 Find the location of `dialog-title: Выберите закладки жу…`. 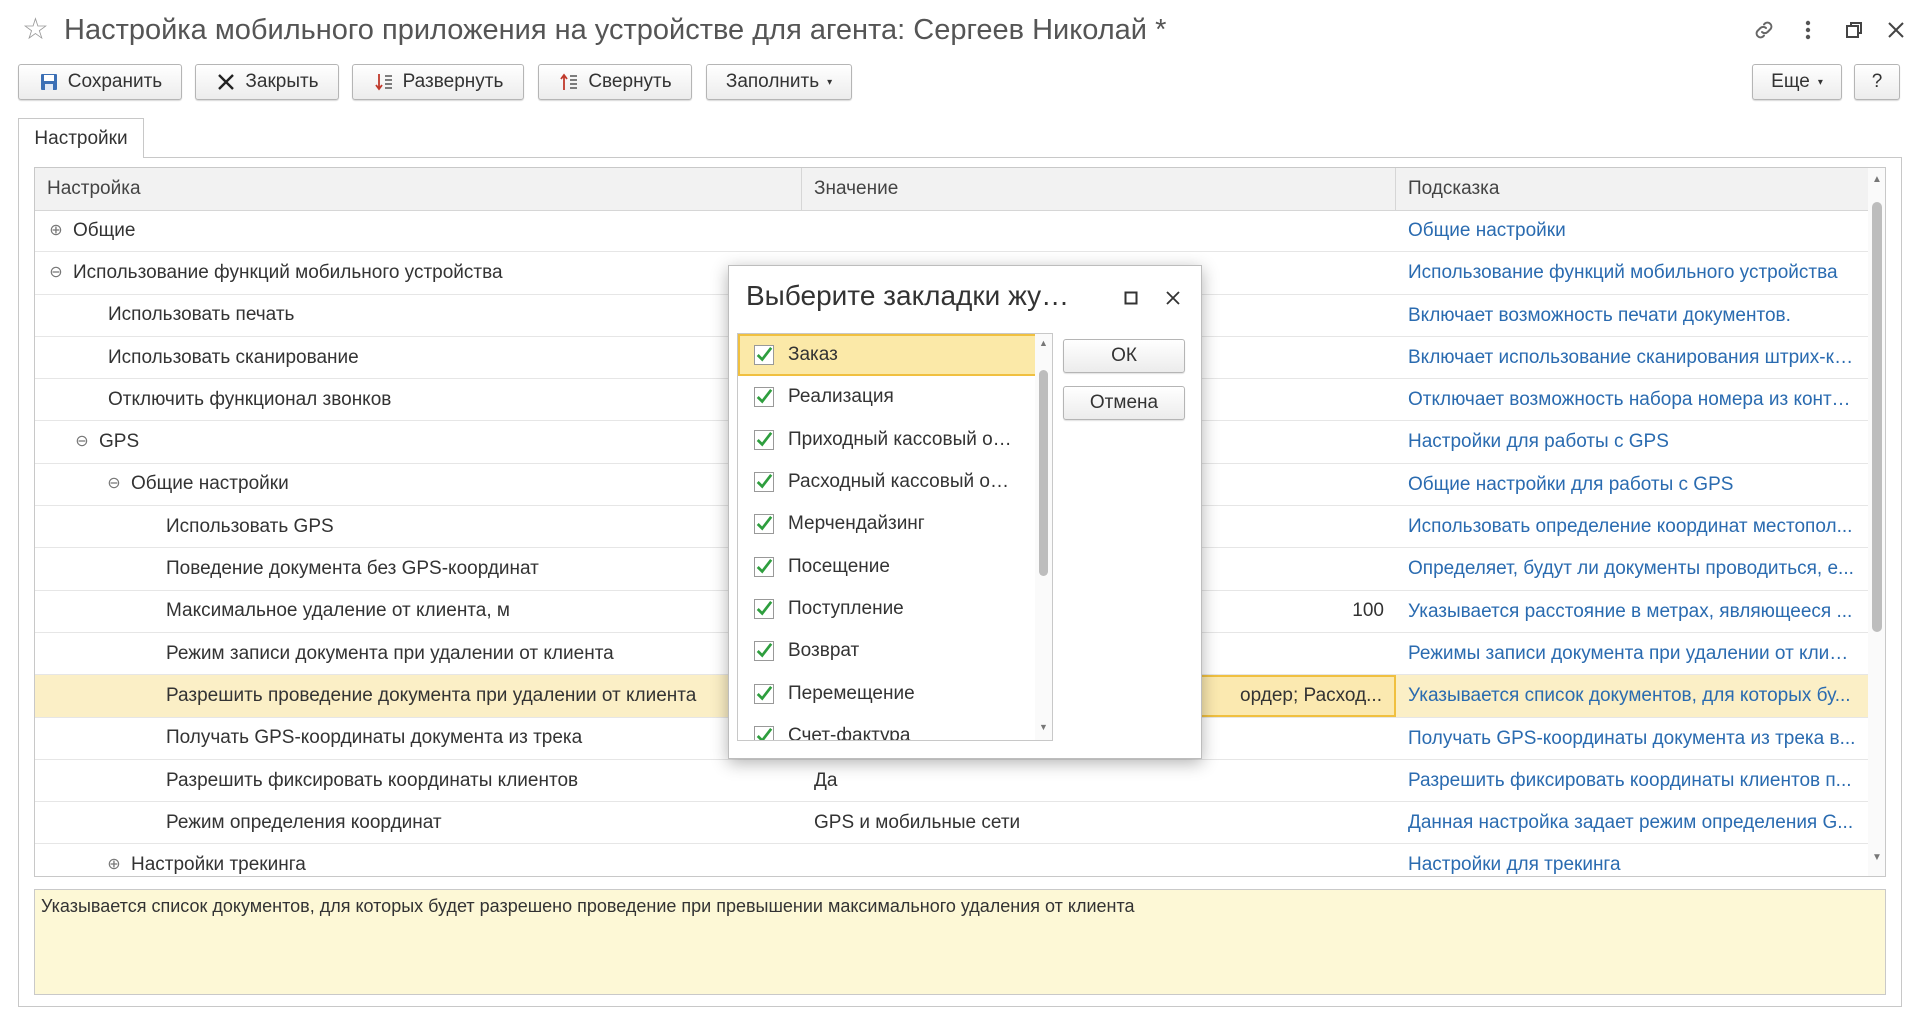

dialog-title: Выберите закладки жу… is located at coordinates (908, 295).